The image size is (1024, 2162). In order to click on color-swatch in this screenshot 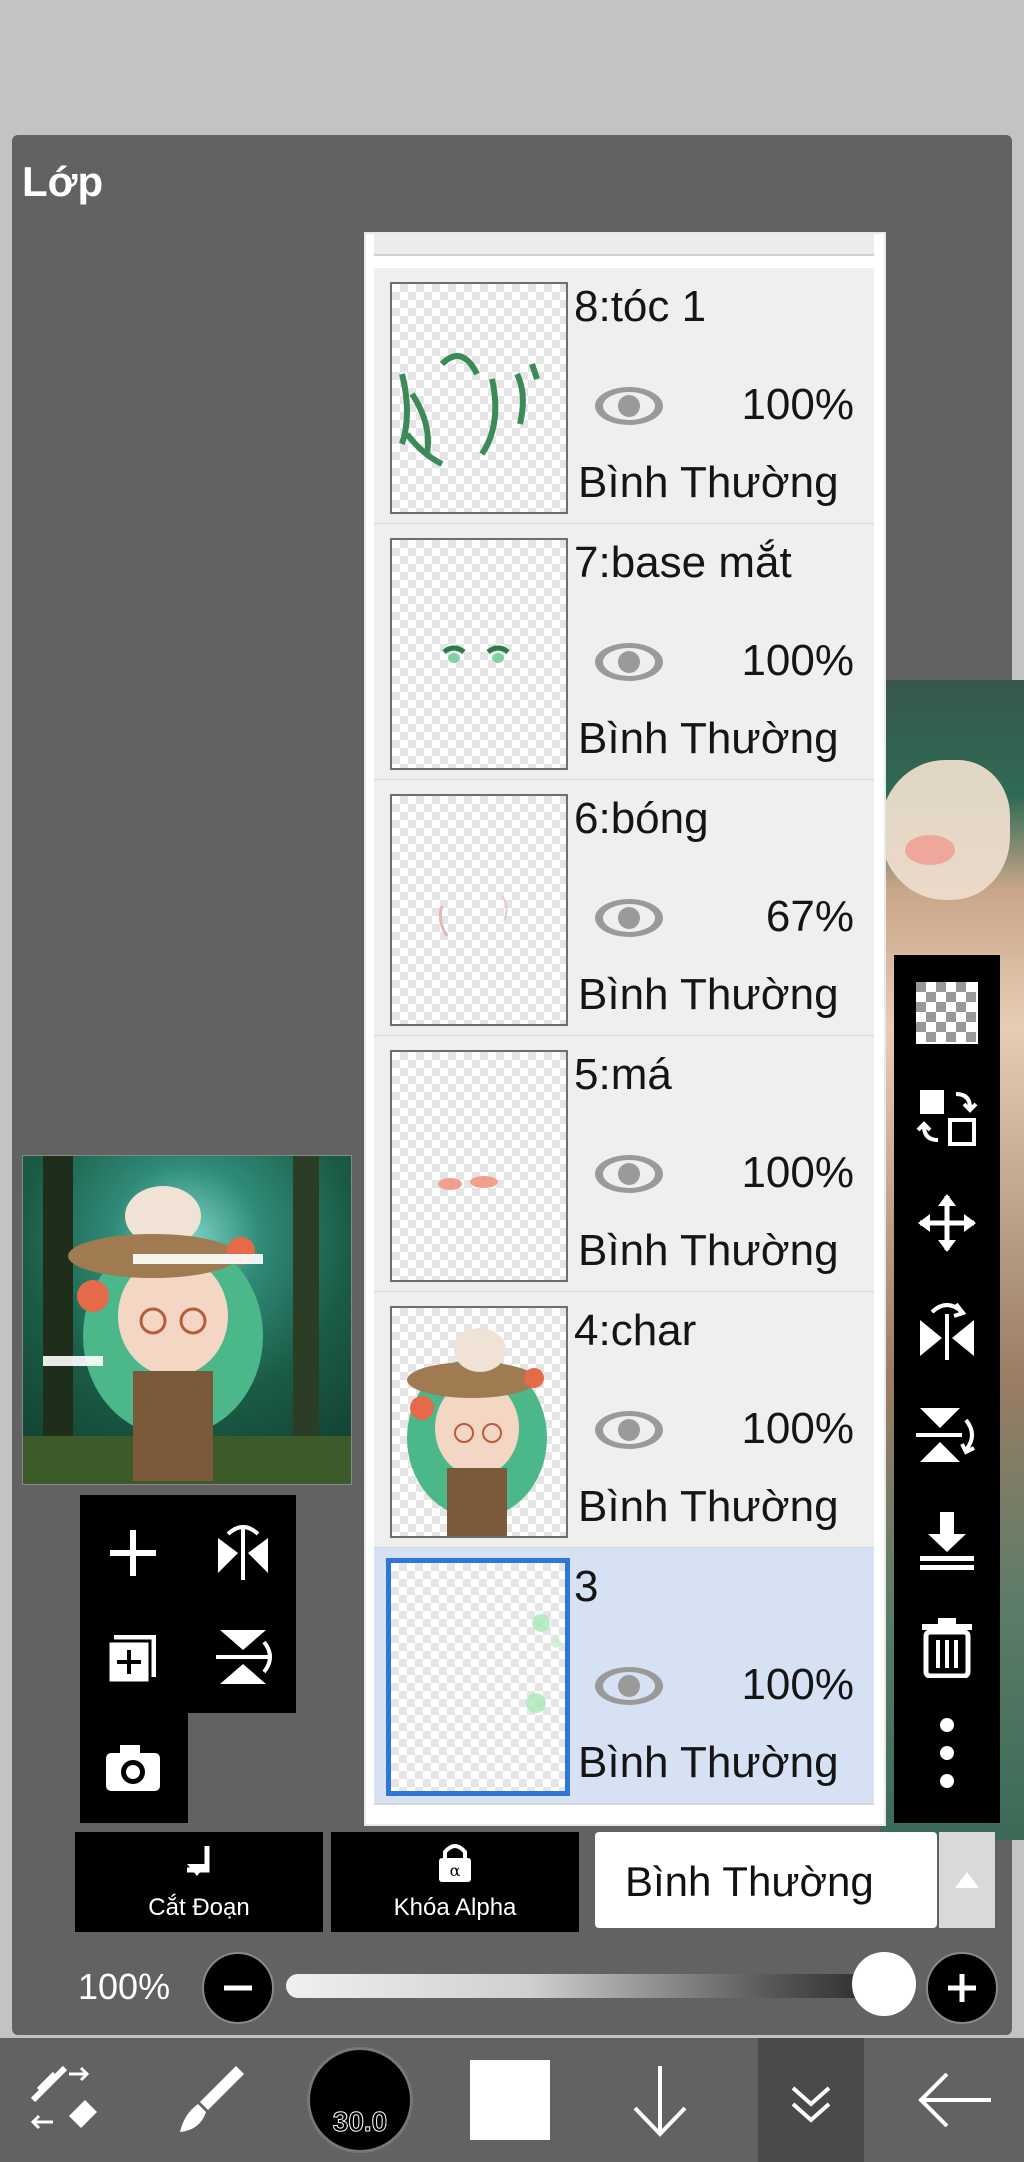, I will do `click(510, 2100)`.